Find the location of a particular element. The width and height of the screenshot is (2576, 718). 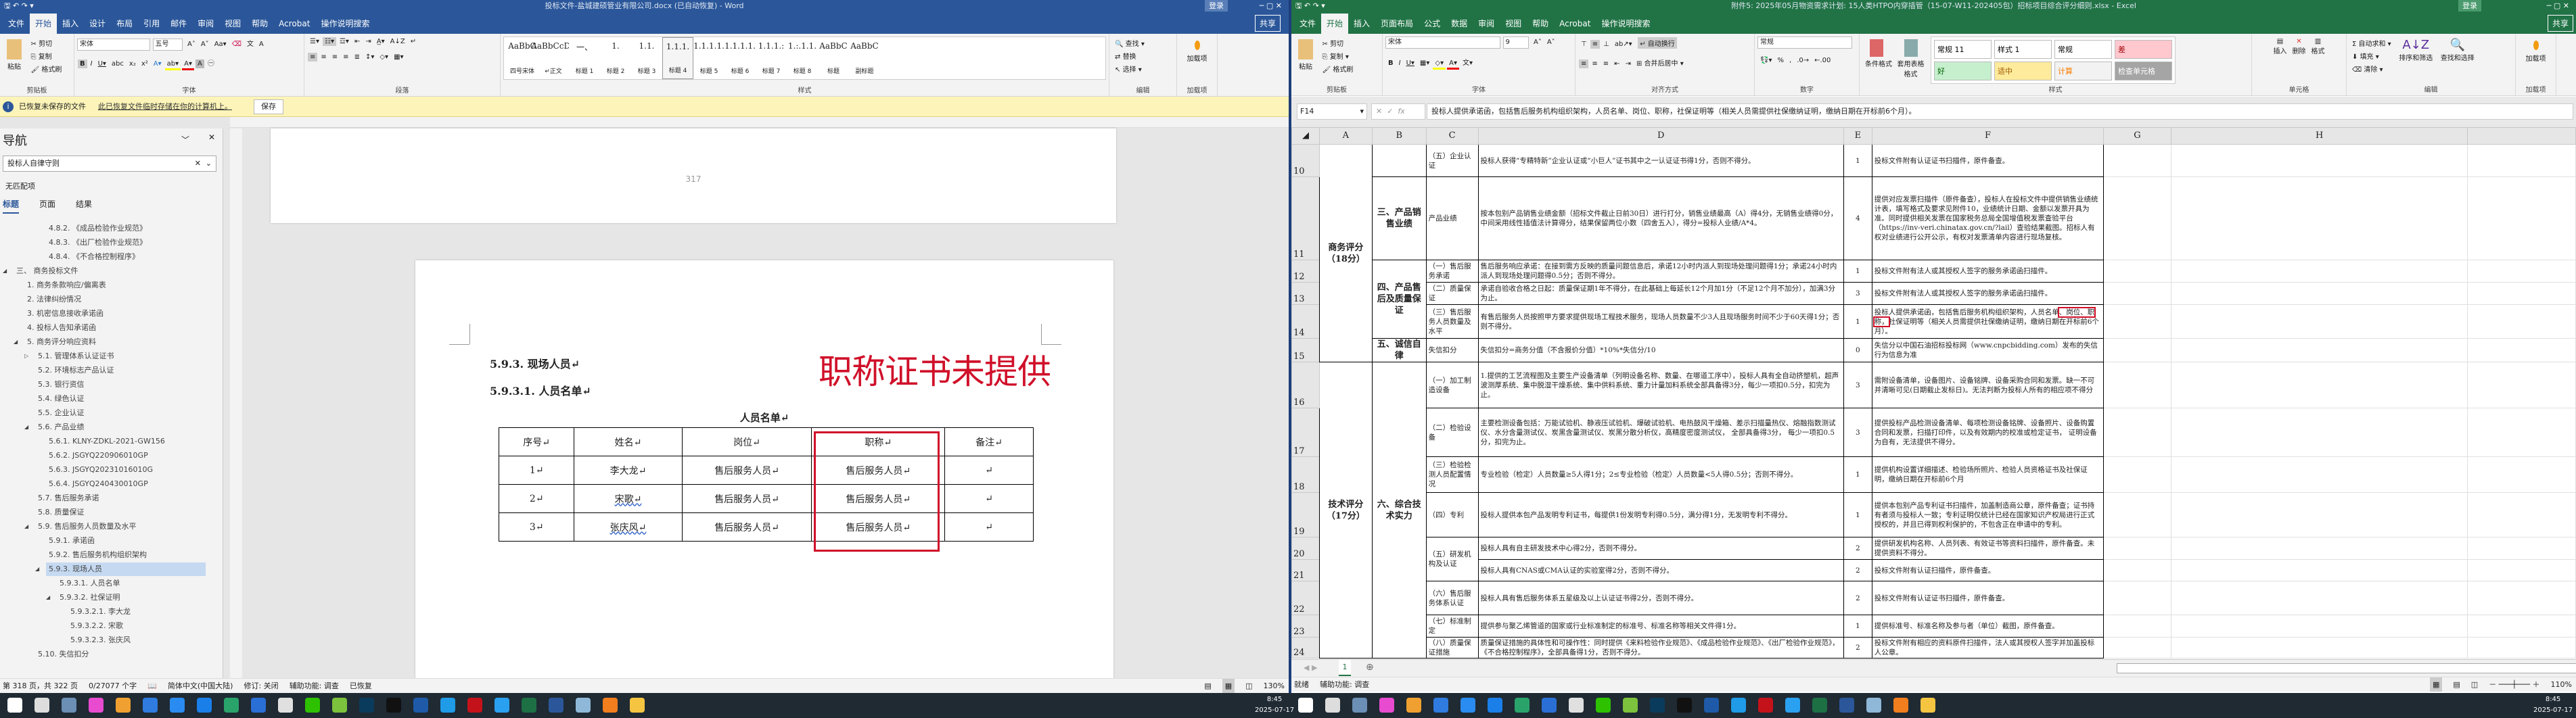

cell-G12 is located at coordinates (2137, 271).